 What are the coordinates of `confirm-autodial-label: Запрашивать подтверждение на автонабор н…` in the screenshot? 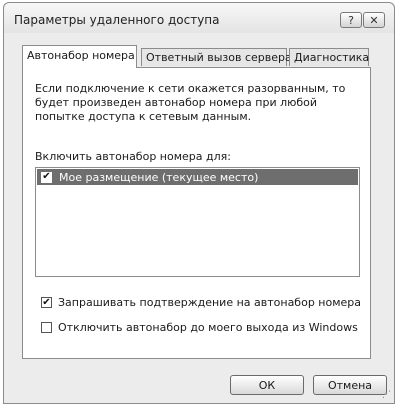 It's located at (210, 302).